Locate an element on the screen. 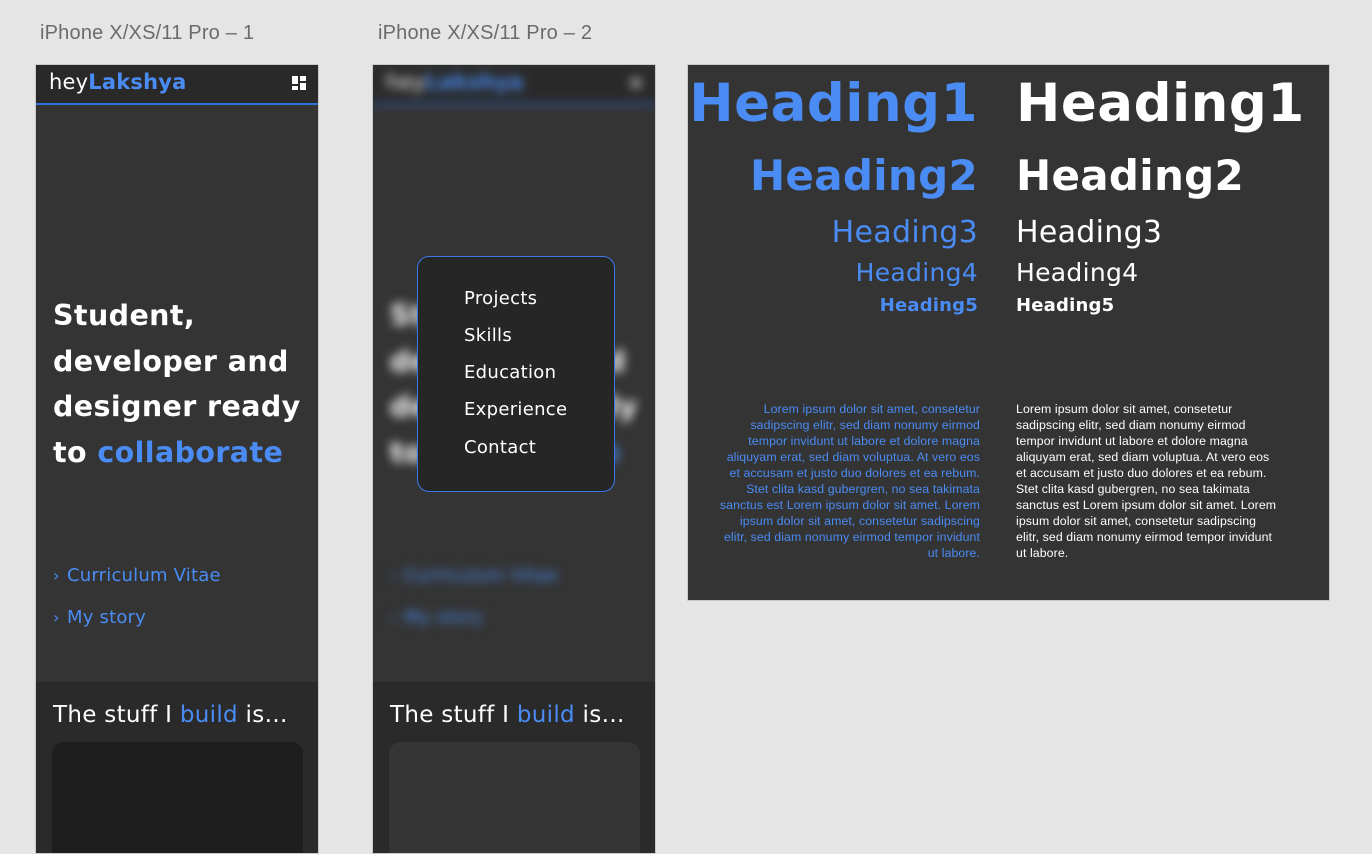 The image size is (1372, 854). heading5-white: Heading5 is located at coordinates (1065, 305).